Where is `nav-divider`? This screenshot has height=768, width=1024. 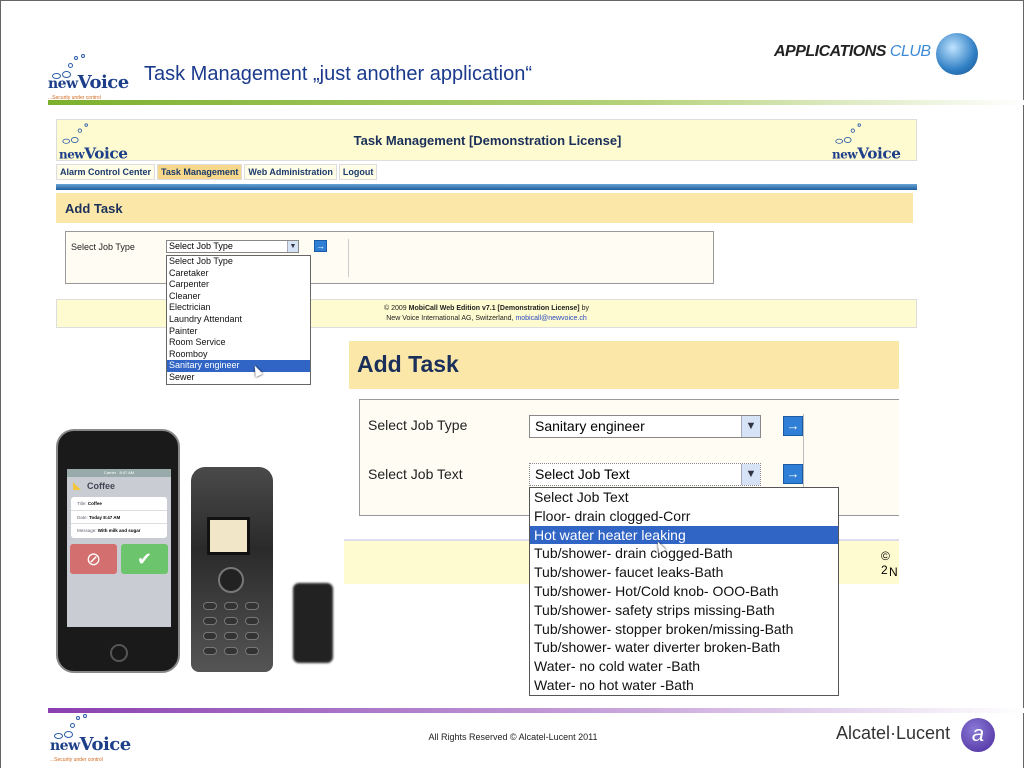 nav-divider is located at coordinates (486, 187).